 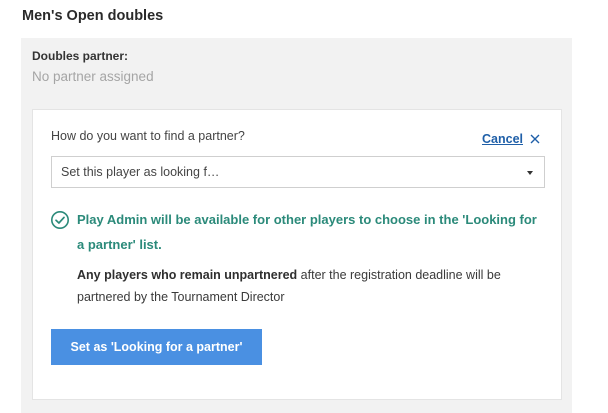 What do you see at coordinates (502, 139) in the screenshot?
I see `cancel-link: Cancel` at bounding box center [502, 139].